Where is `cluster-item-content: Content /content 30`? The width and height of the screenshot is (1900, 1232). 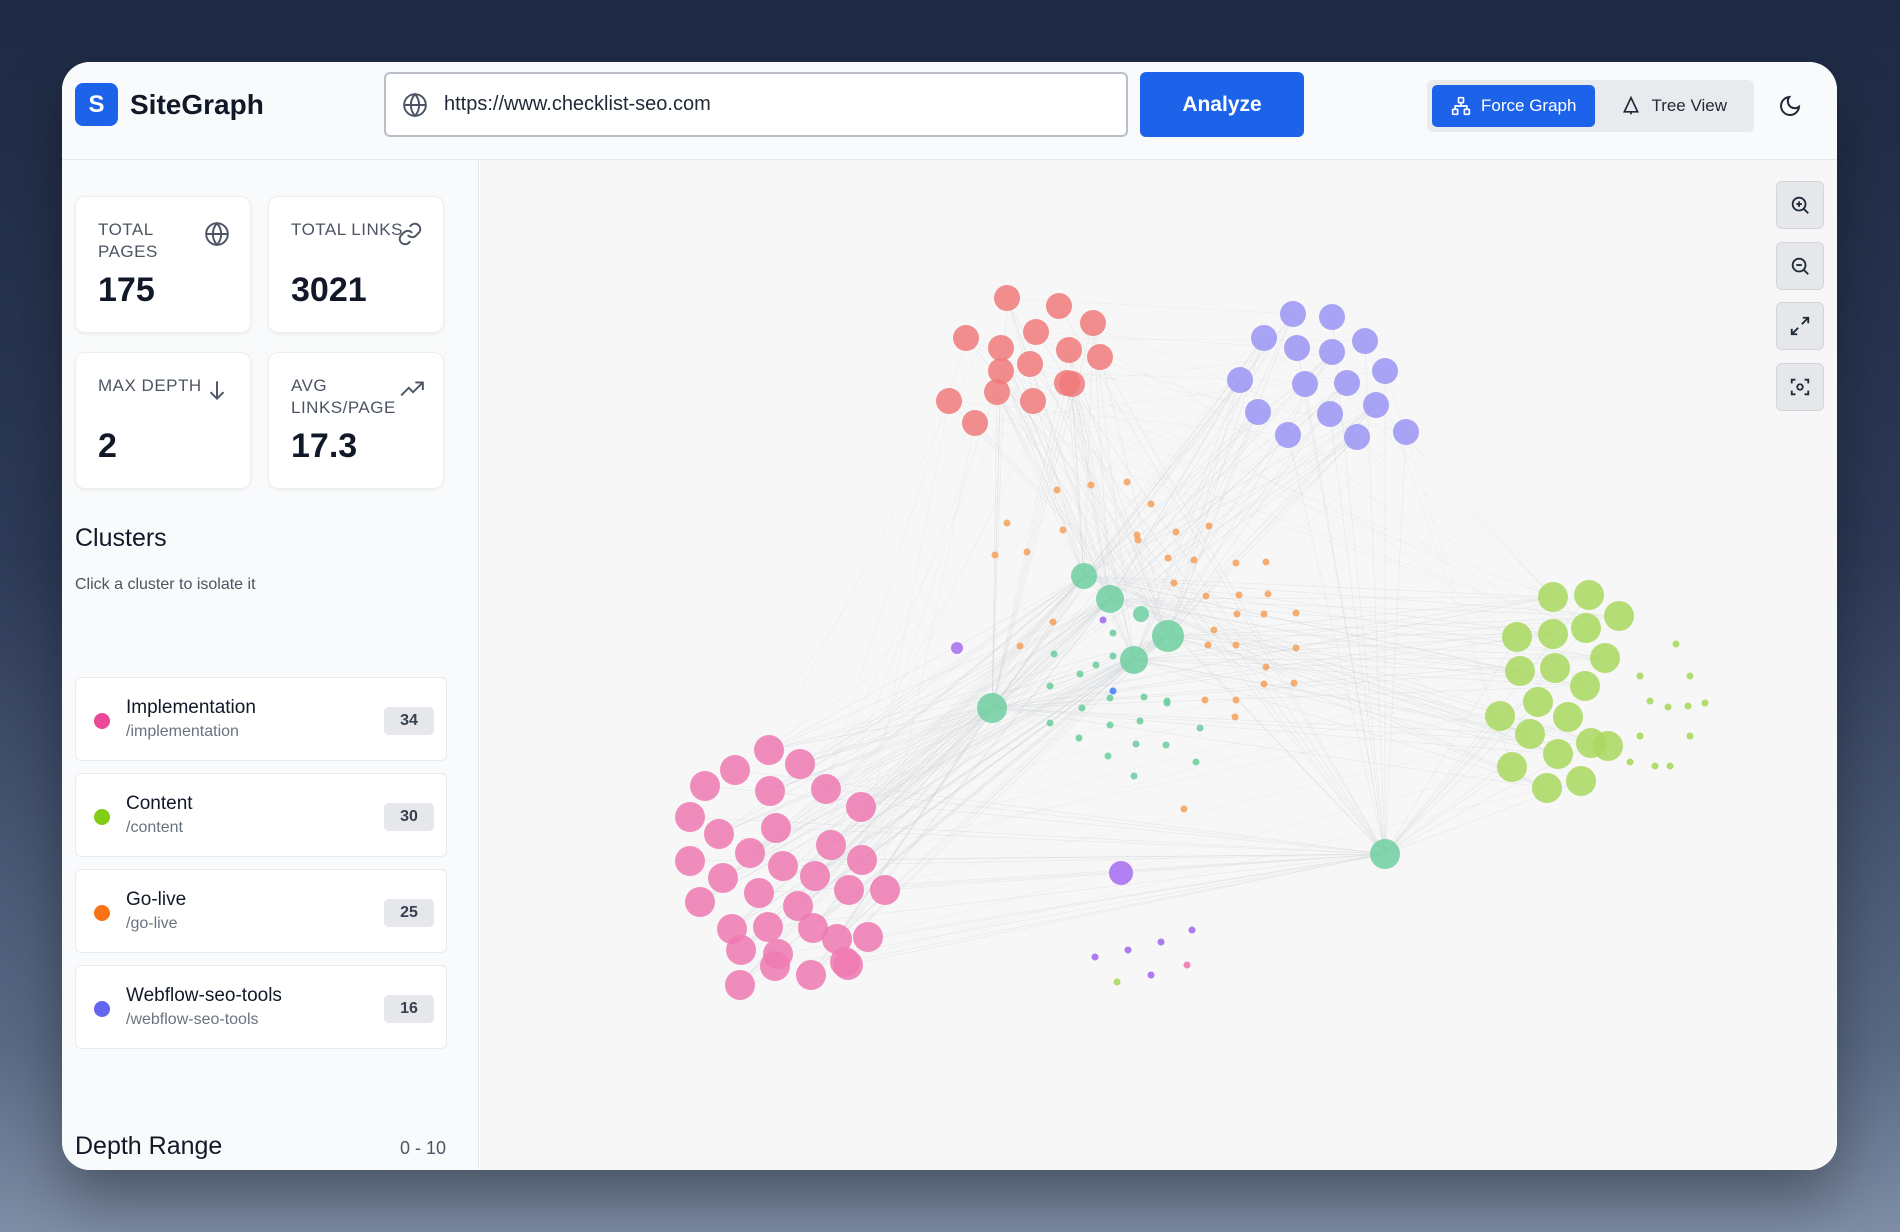 cluster-item-content: Content /content 30 is located at coordinates (261, 815).